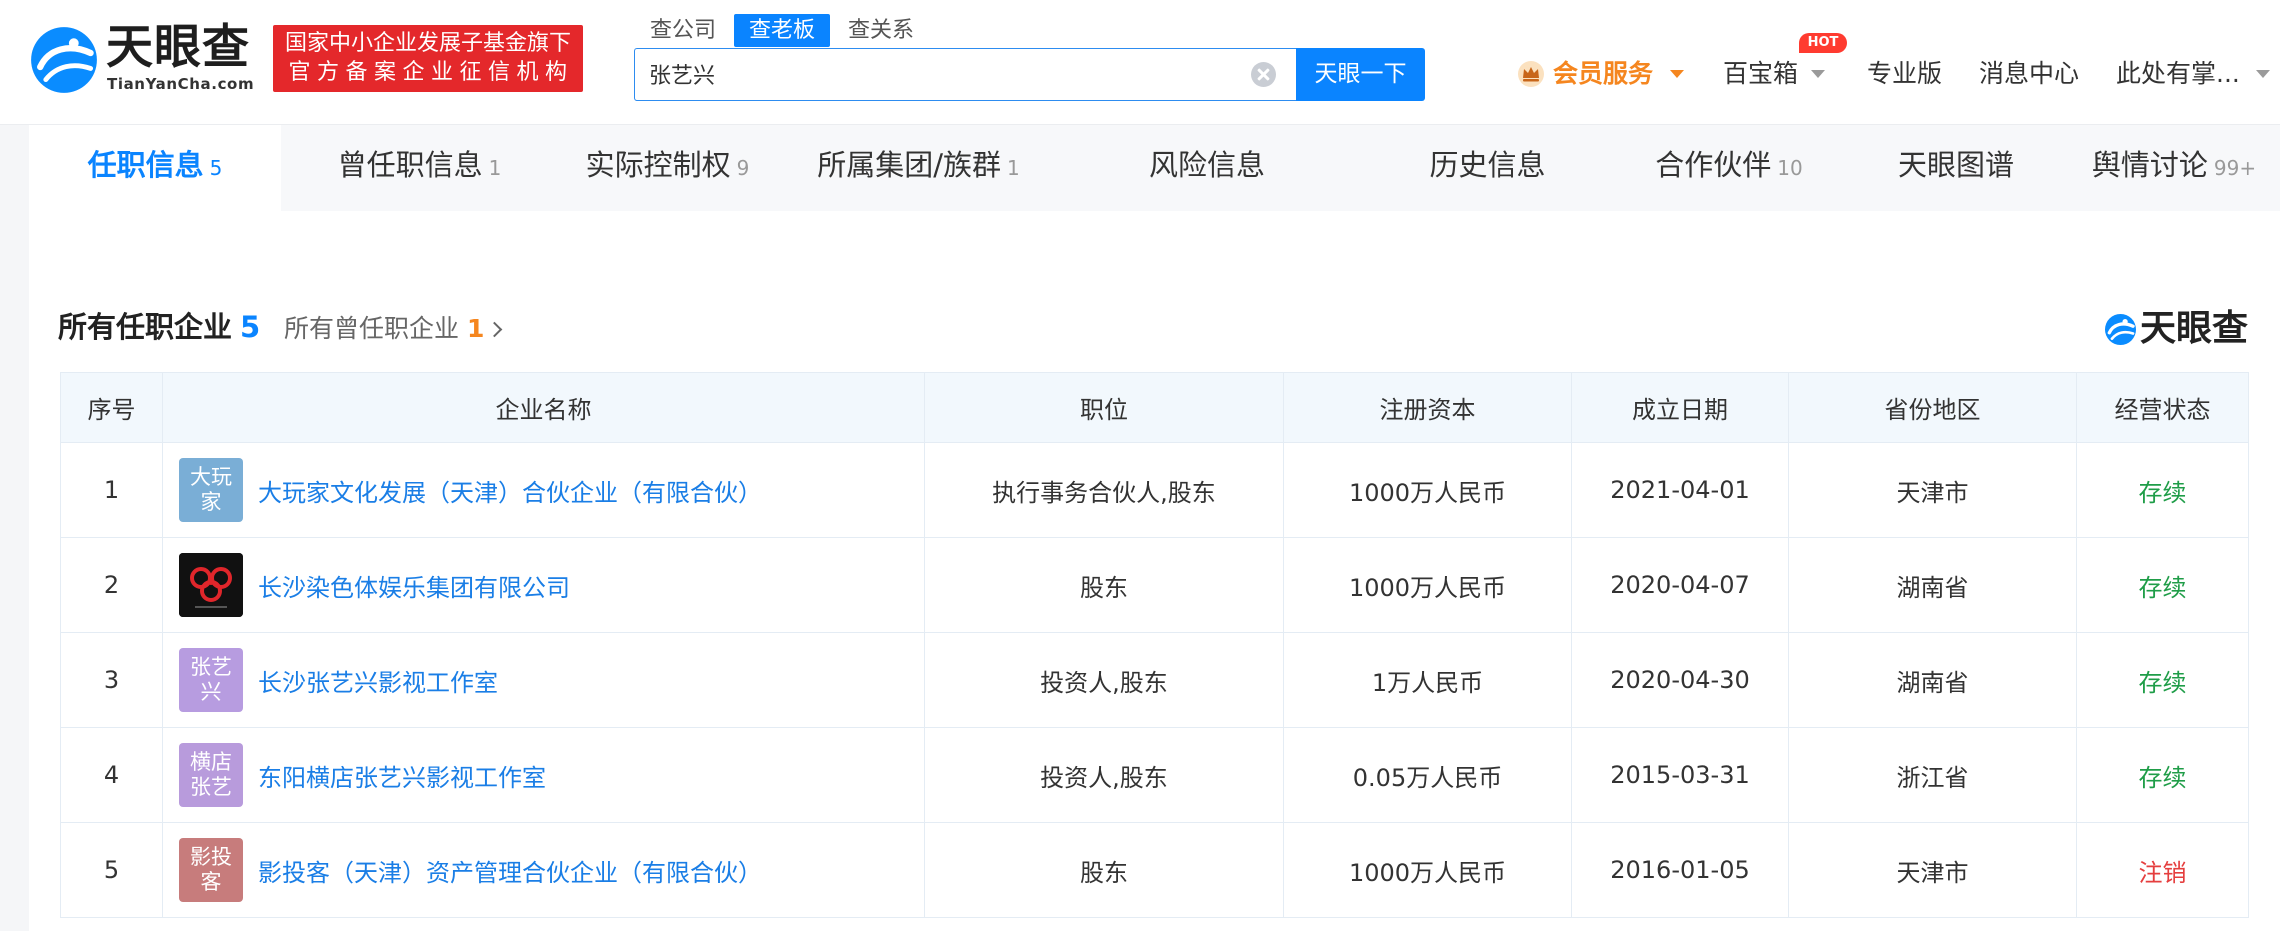 This screenshot has width=2280, height=931. Describe the element at coordinates (947, 74) in the screenshot. I see `search-input` at that location.